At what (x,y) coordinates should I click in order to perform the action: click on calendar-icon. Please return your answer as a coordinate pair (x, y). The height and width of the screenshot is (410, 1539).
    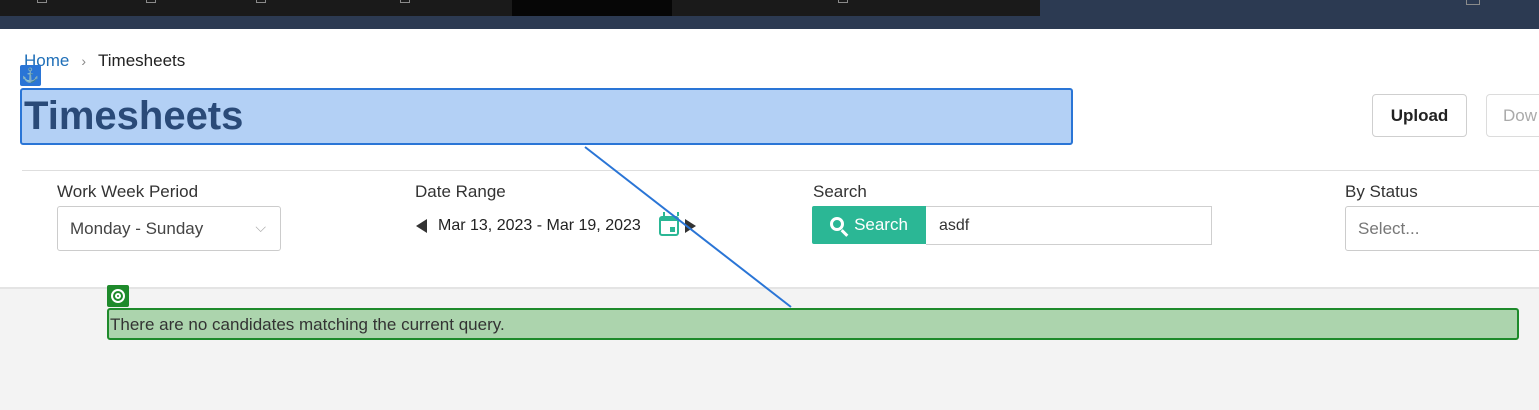
    Looking at the image, I should click on (668, 224).